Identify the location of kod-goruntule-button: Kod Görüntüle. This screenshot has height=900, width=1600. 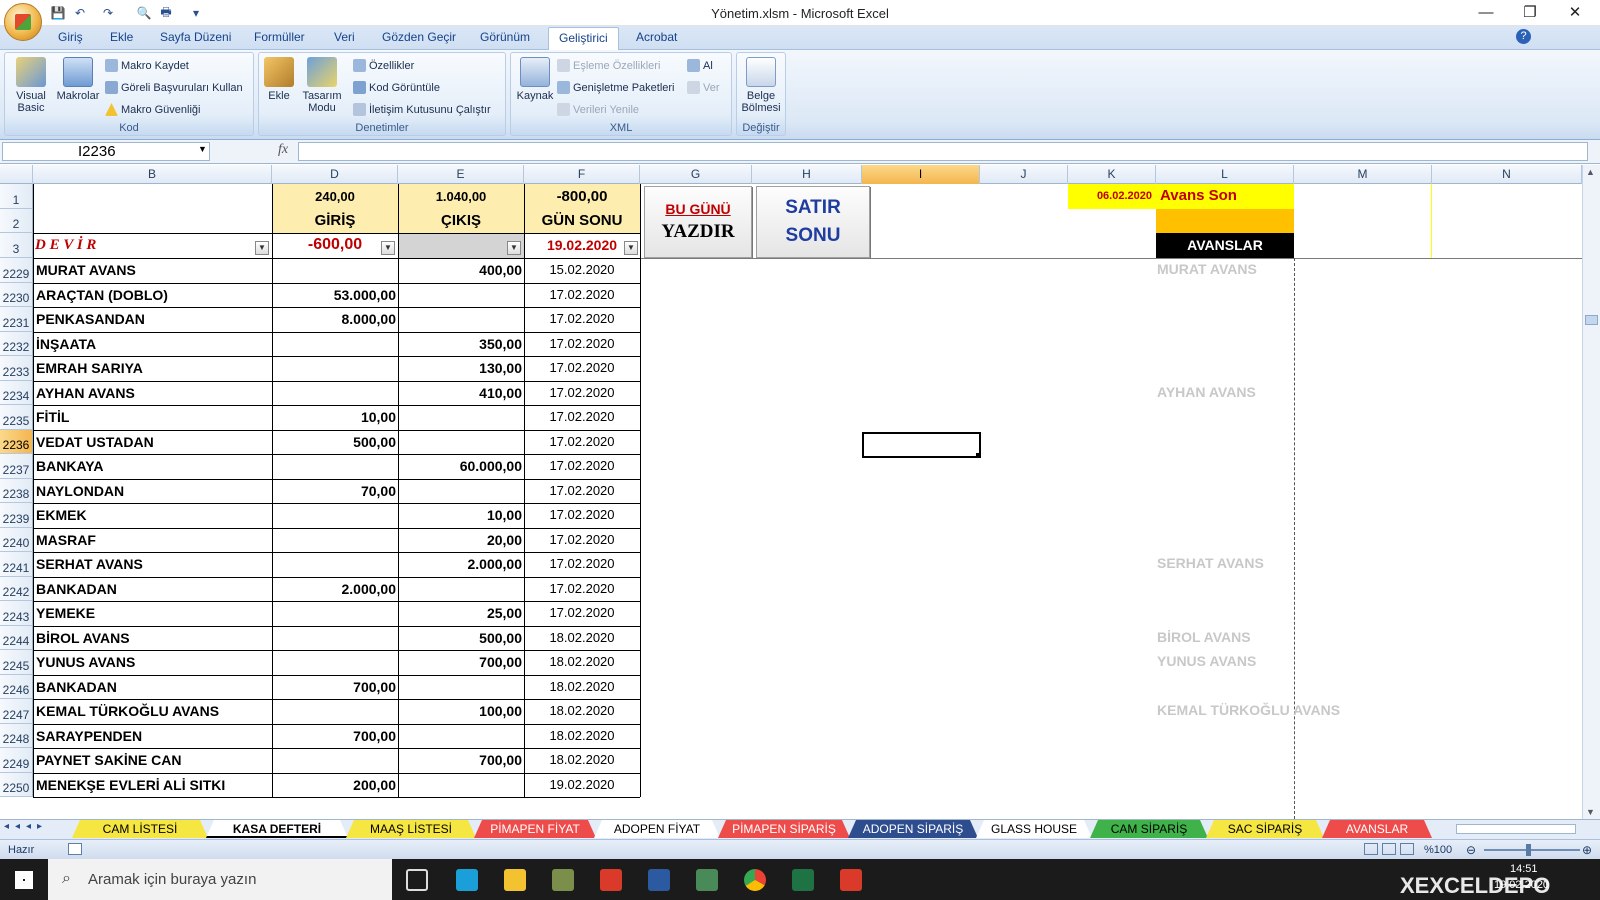
(396, 87).